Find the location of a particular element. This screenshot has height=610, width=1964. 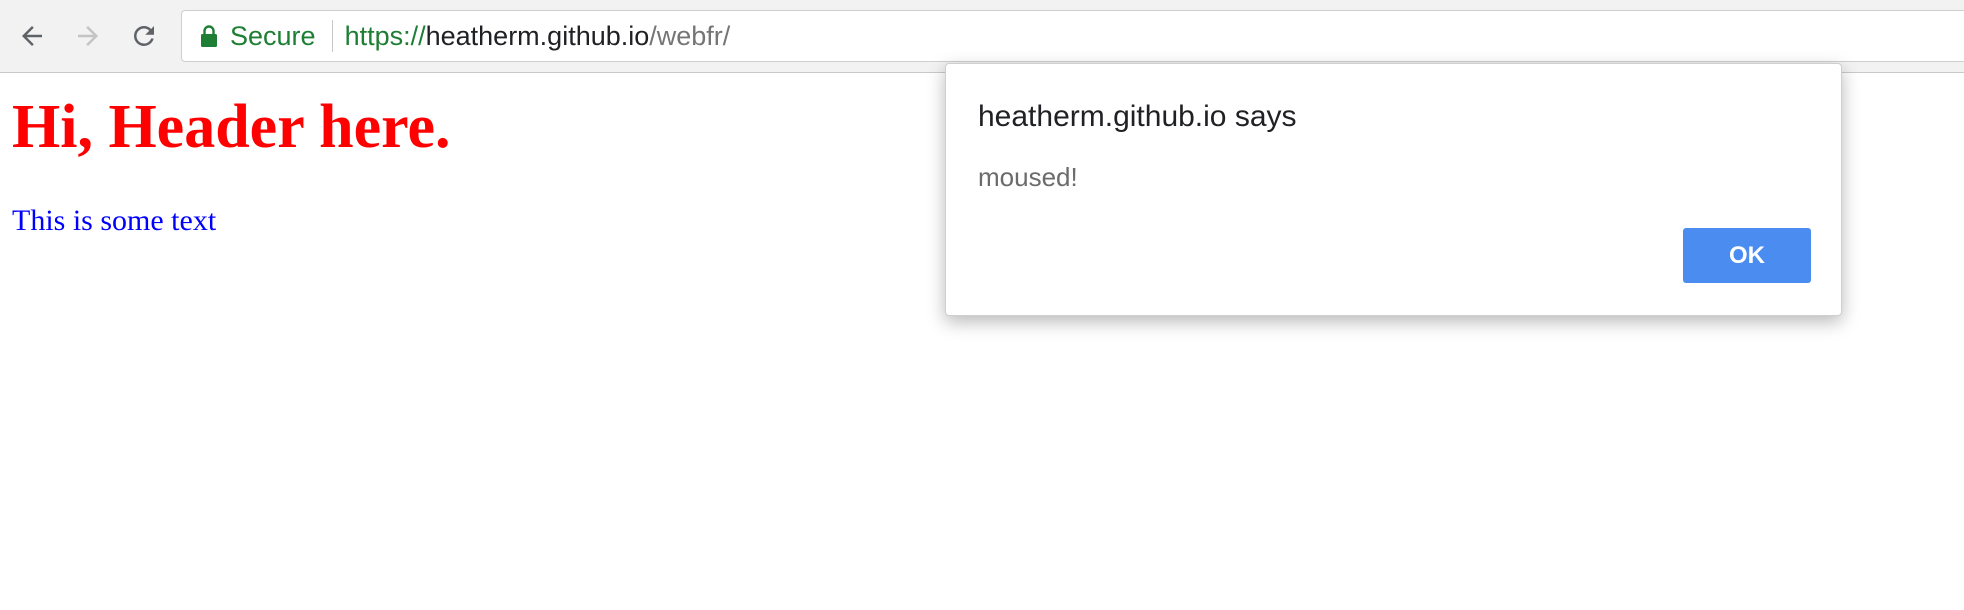

arrow-right-icon is located at coordinates (88, 36).